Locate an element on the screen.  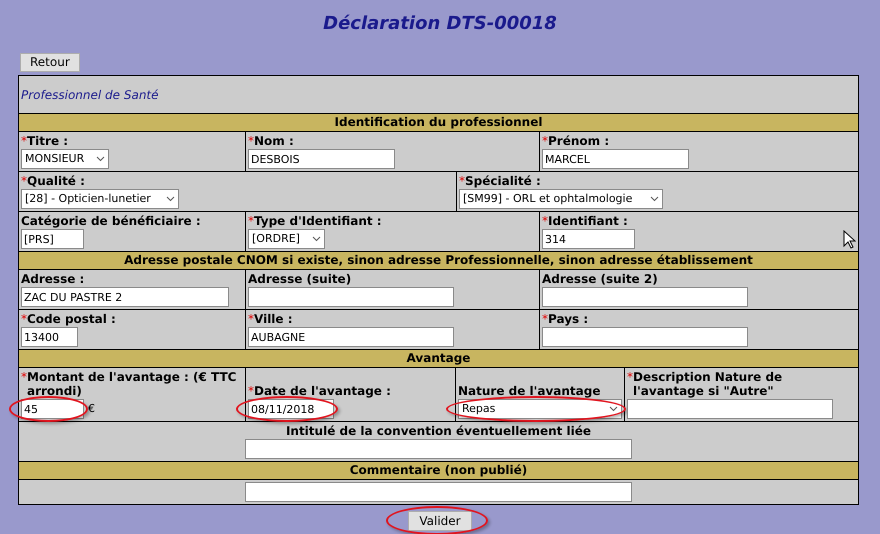
field-label: Montant de l'avantage : (€ TTC arrondi) is located at coordinates (132, 384).